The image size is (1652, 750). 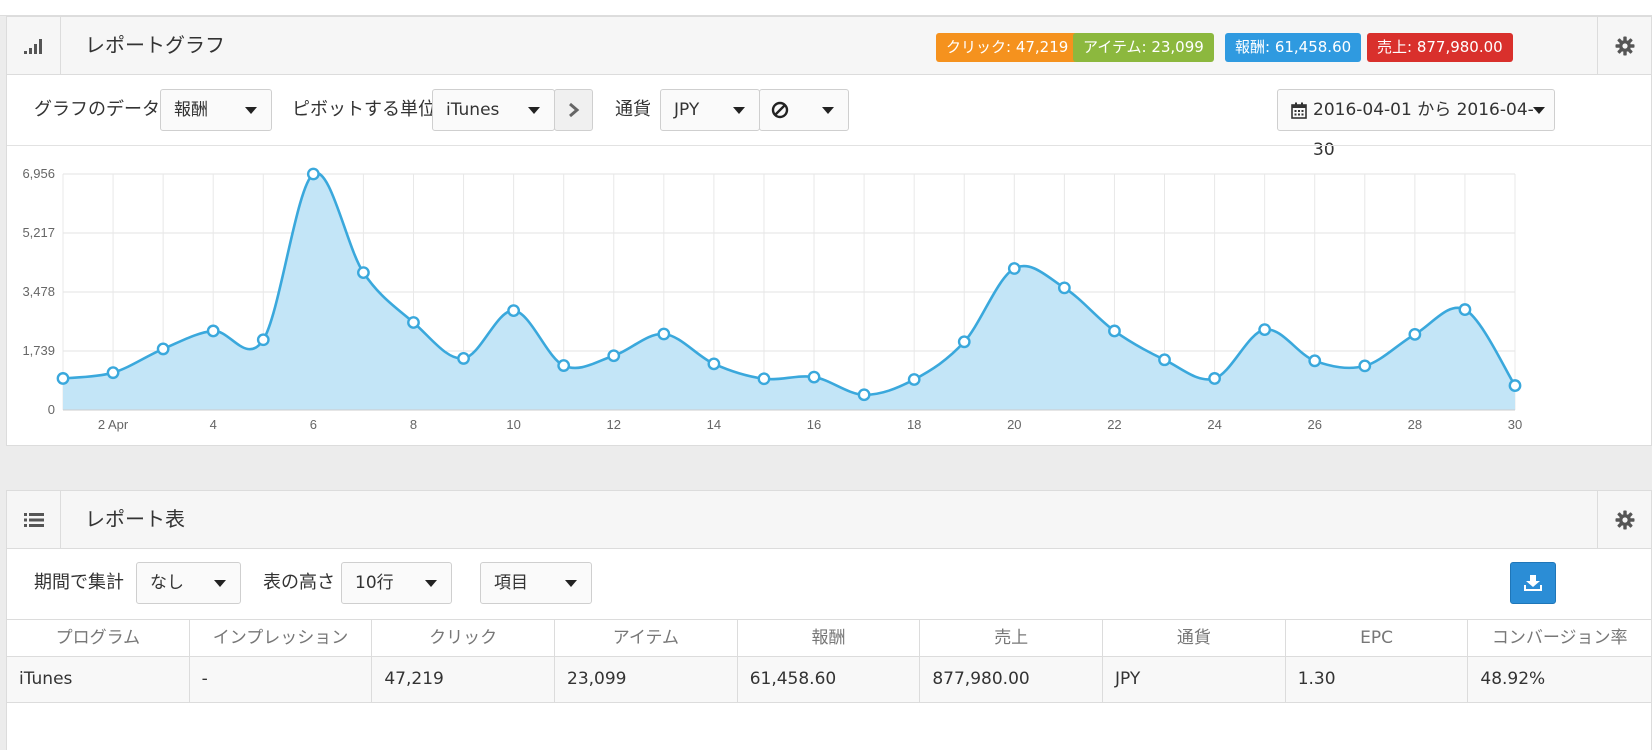 What do you see at coordinates (97, 109) in the screenshot?
I see `graph-data-label: グラフのデータ` at bounding box center [97, 109].